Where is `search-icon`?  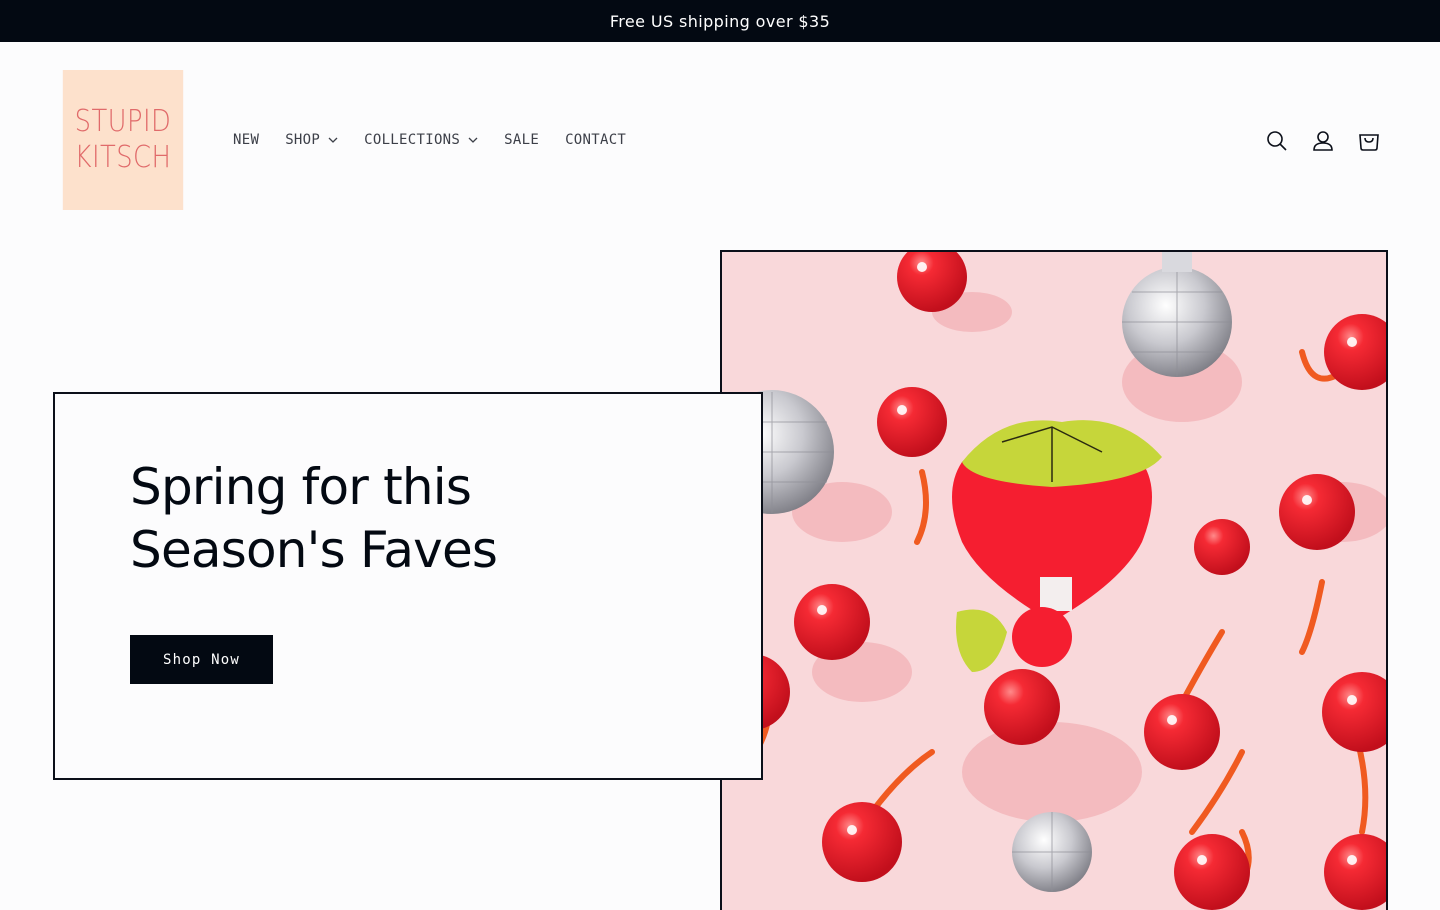 search-icon is located at coordinates (1277, 141).